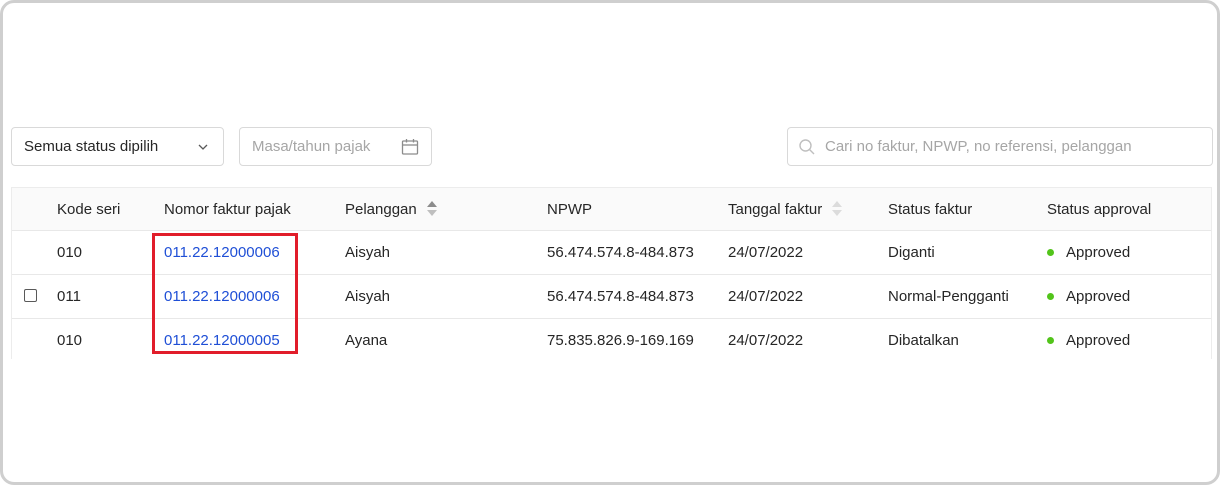  I want to click on column-header-tanggal-faktur: Tanggal faktur, so click(785, 209).